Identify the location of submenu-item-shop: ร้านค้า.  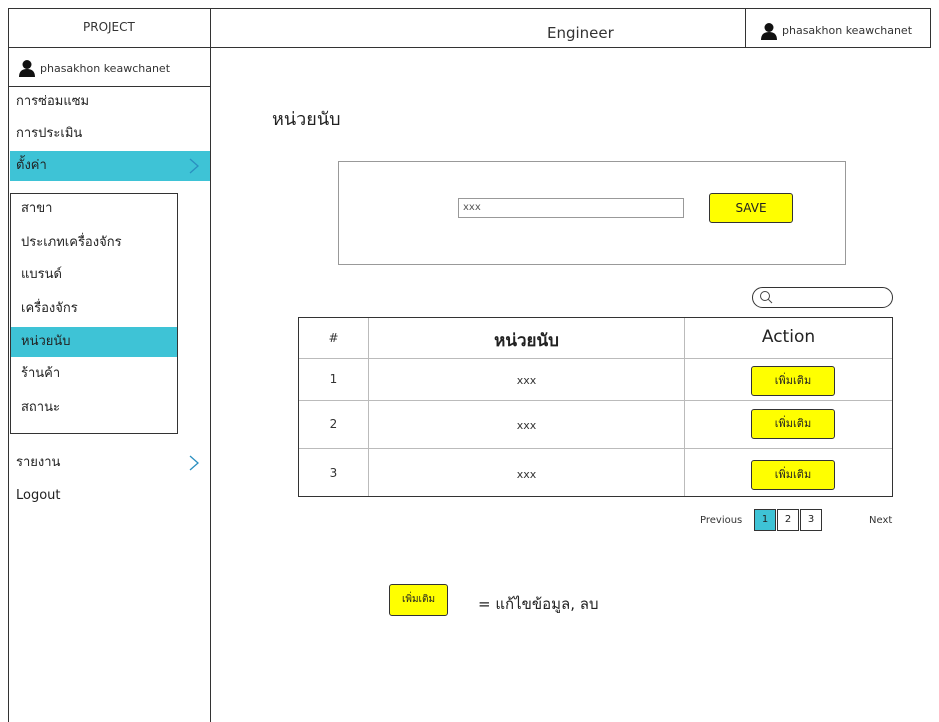
(94, 374).